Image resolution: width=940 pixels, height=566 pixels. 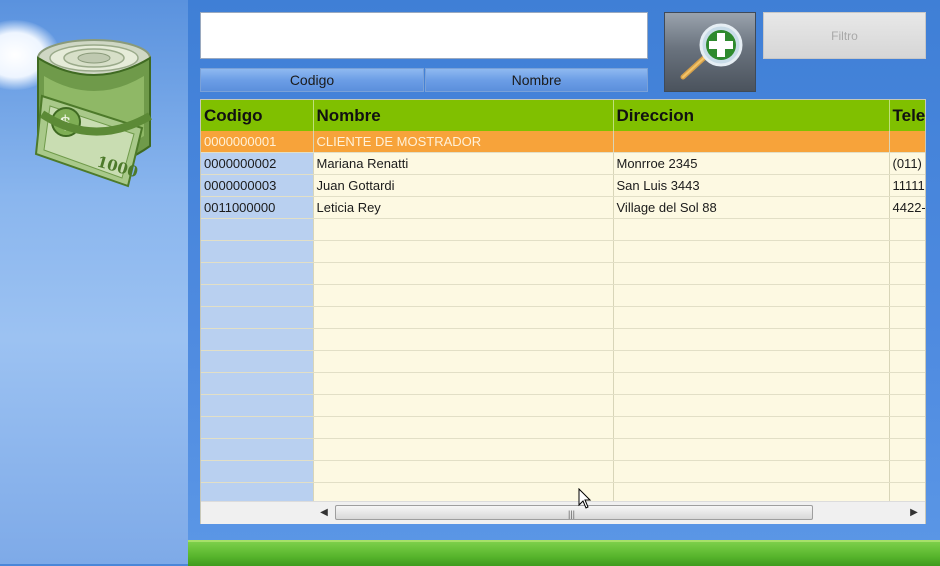 I want to click on horizontal-scrollbar: ◀ ||| ▶, so click(x=563, y=512).